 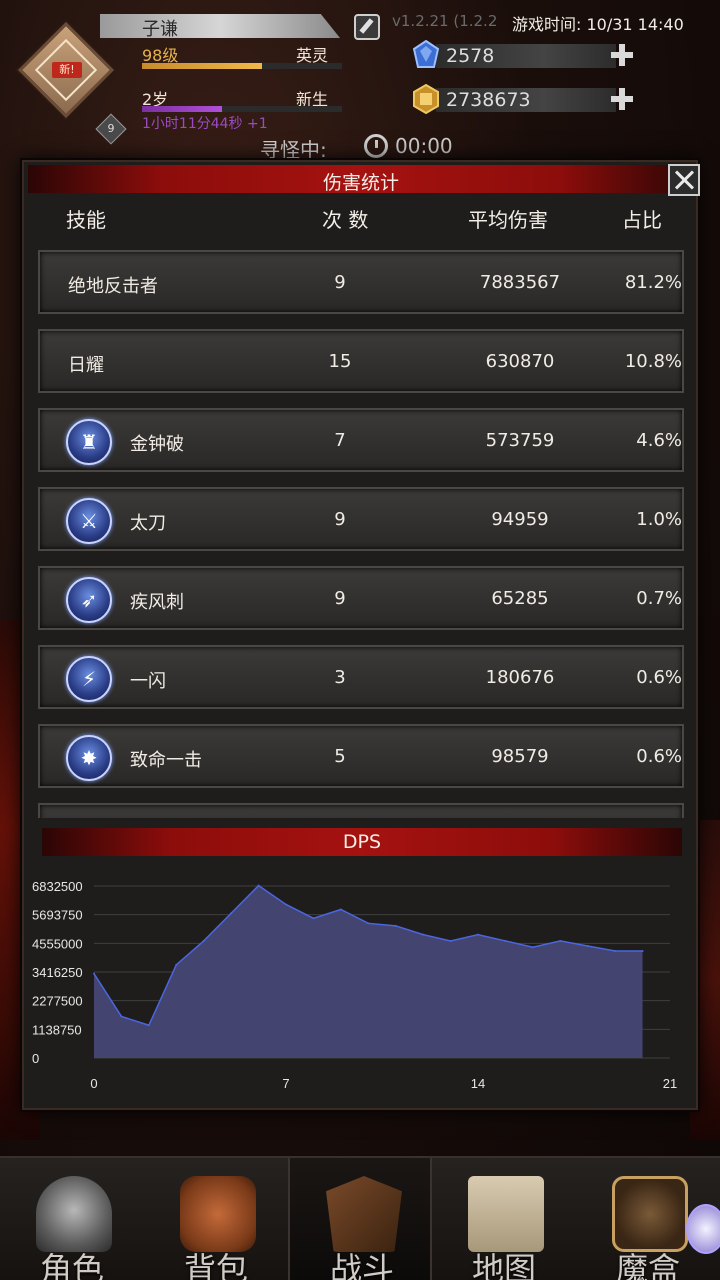 I want to click on skill-name: 日耀, so click(x=86, y=365).